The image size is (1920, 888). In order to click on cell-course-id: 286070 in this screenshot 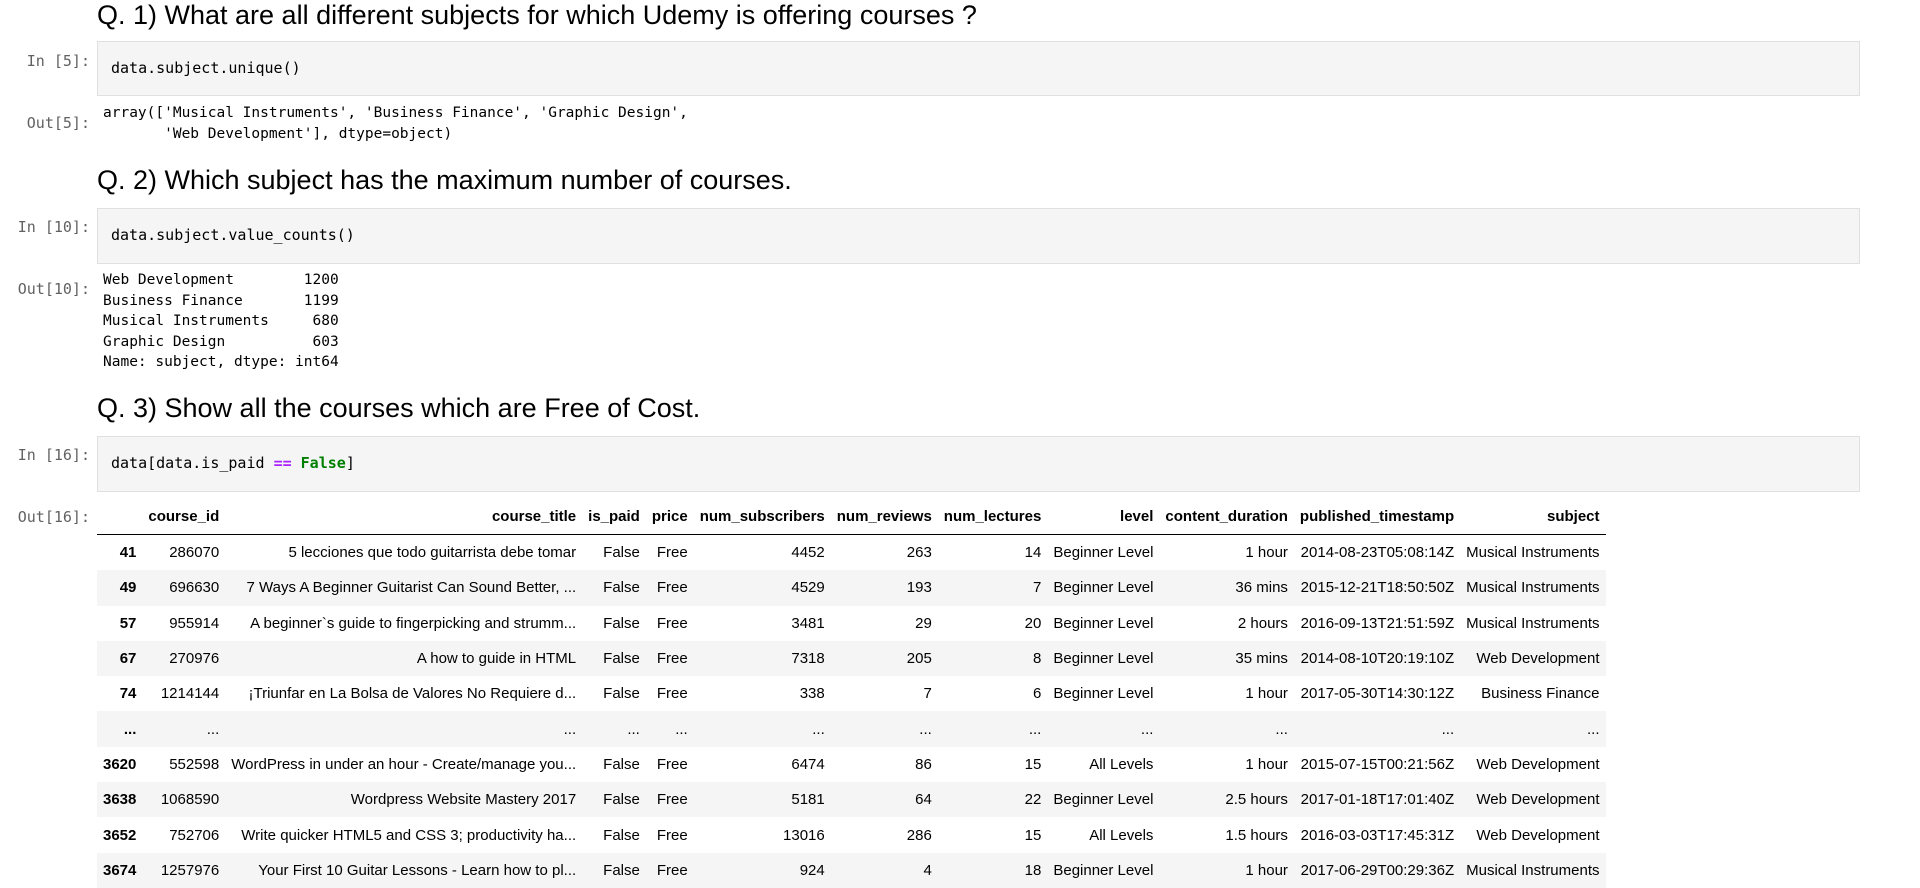, I will do `click(194, 553)`.